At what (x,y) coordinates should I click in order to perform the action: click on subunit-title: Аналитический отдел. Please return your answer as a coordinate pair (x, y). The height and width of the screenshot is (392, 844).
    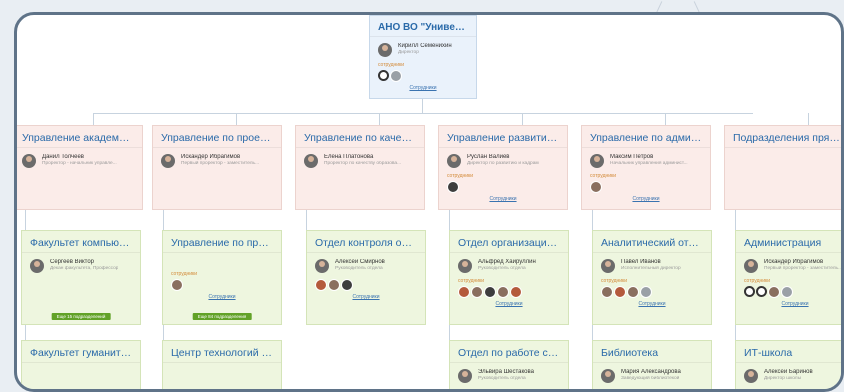
    Looking at the image, I should click on (652, 242).